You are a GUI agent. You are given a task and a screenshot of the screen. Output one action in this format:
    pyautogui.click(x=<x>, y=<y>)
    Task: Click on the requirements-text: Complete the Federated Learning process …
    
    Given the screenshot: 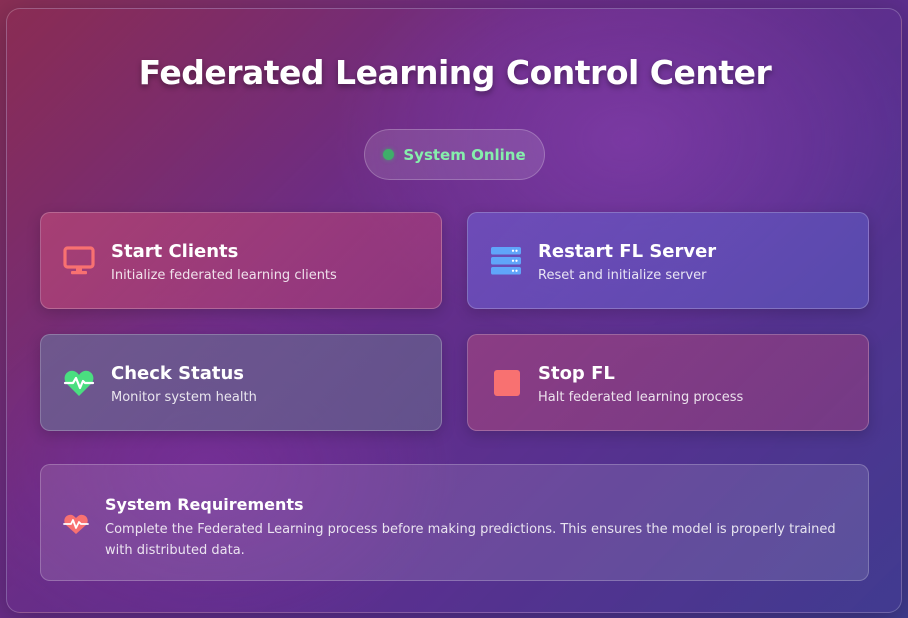 What is the action you would take?
    pyautogui.click(x=470, y=540)
    